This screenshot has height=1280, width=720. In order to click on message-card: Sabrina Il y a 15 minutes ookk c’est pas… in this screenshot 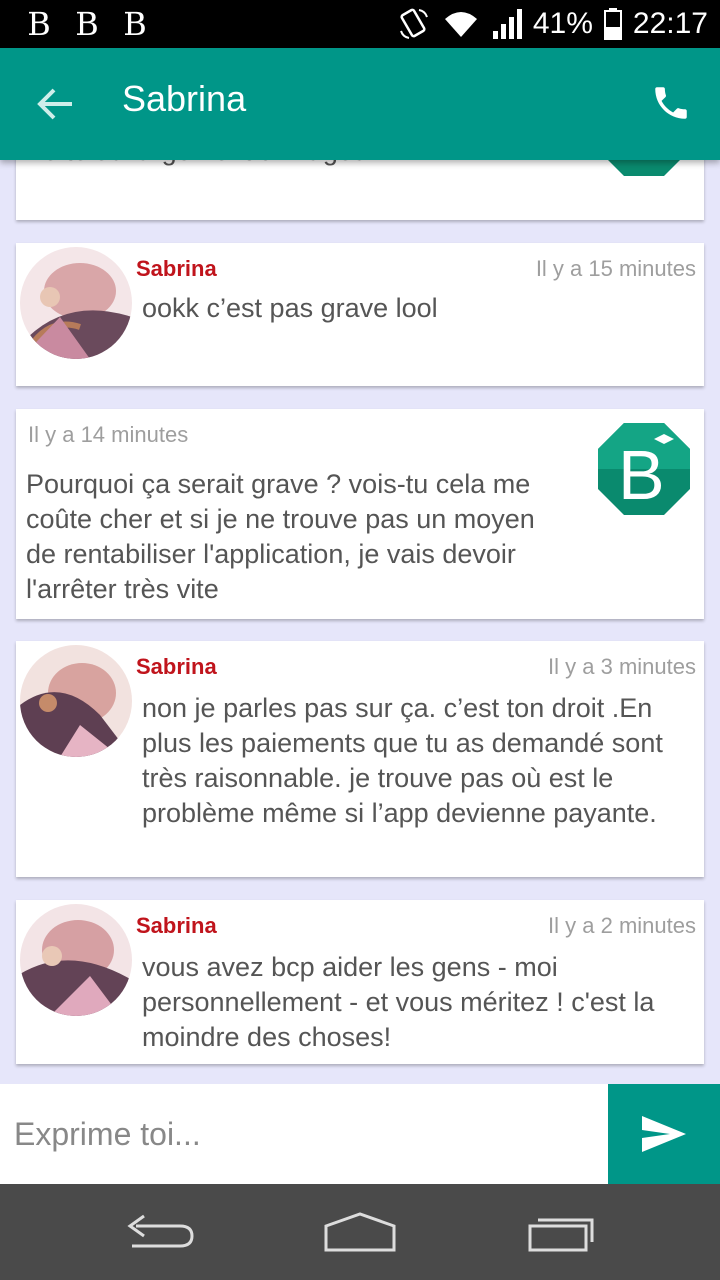, I will do `click(360, 314)`.